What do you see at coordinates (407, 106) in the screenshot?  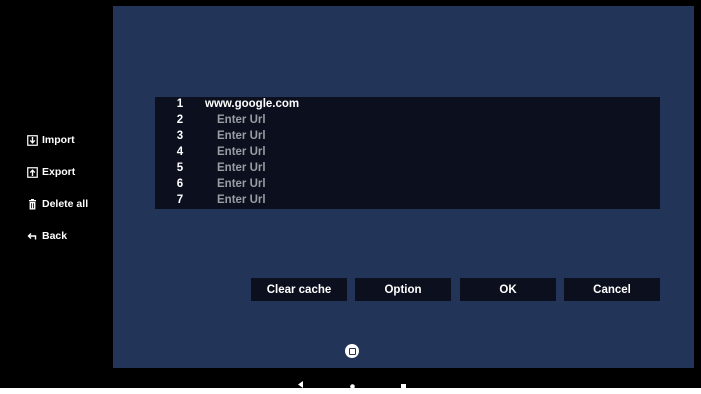 I see `url-row: 1 www.google.com` at bounding box center [407, 106].